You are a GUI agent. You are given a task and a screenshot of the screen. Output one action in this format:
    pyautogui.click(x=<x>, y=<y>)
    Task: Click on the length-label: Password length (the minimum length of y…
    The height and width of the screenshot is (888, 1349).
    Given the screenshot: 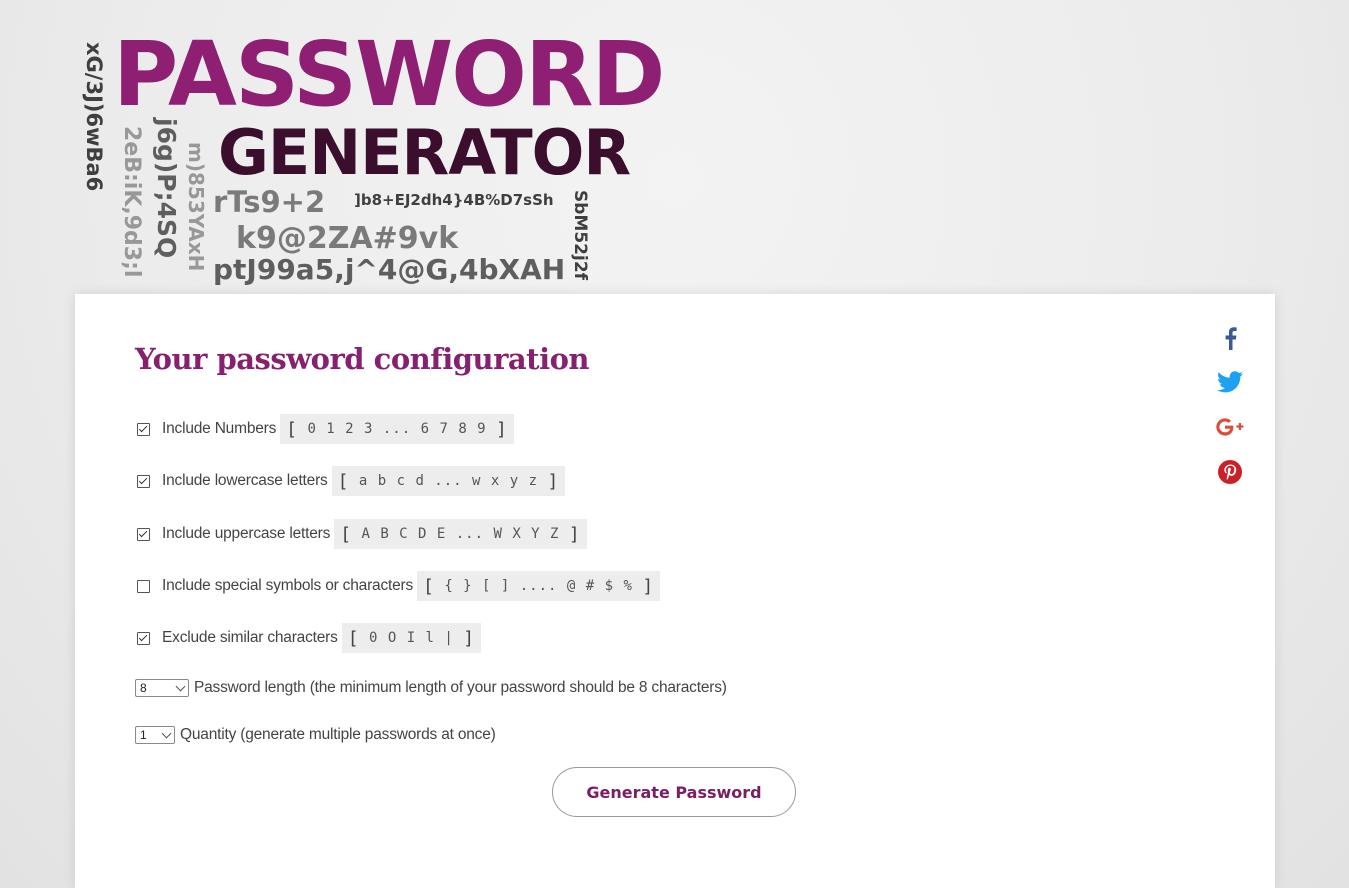 What is the action you would take?
    pyautogui.click(x=460, y=687)
    